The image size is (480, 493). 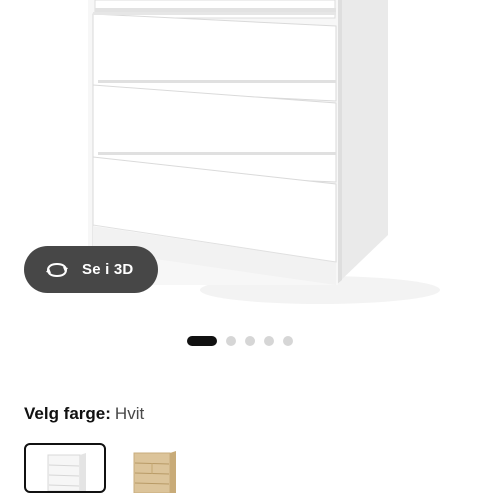 I want to click on color-swatch-birch, so click(x=159, y=468).